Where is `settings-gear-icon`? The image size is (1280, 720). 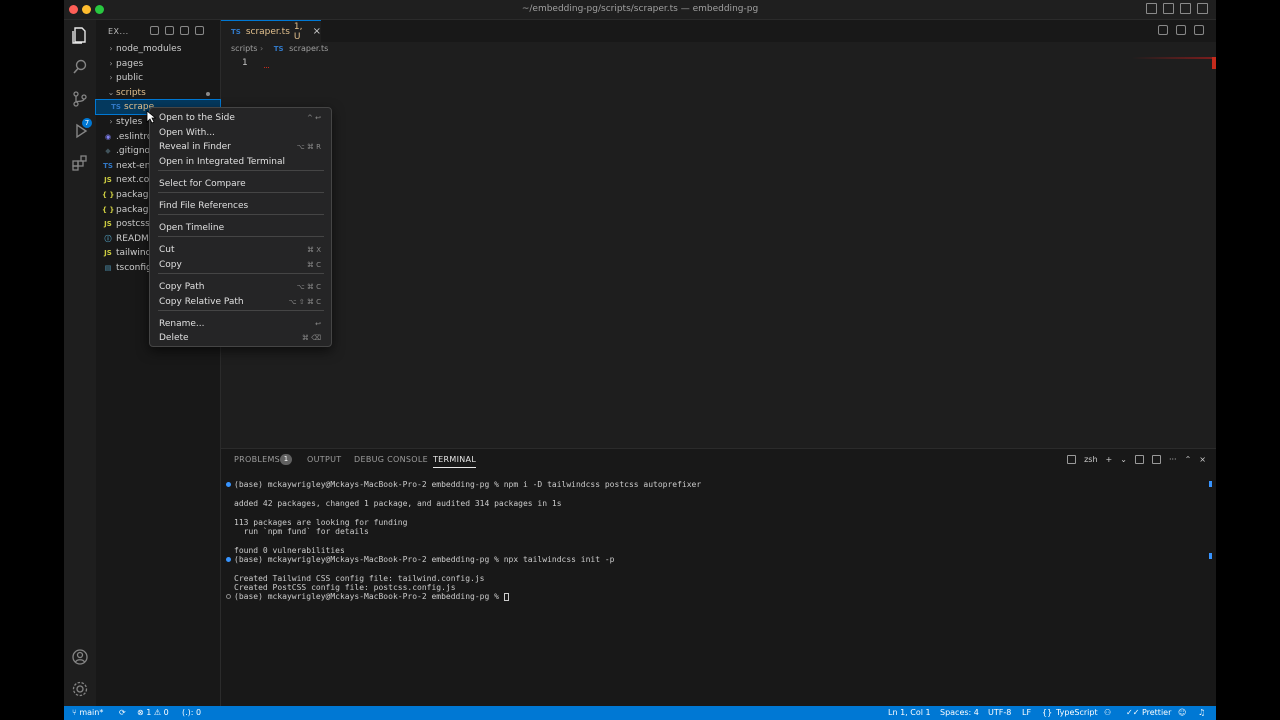 settings-gear-icon is located at coordinates (80, 689).